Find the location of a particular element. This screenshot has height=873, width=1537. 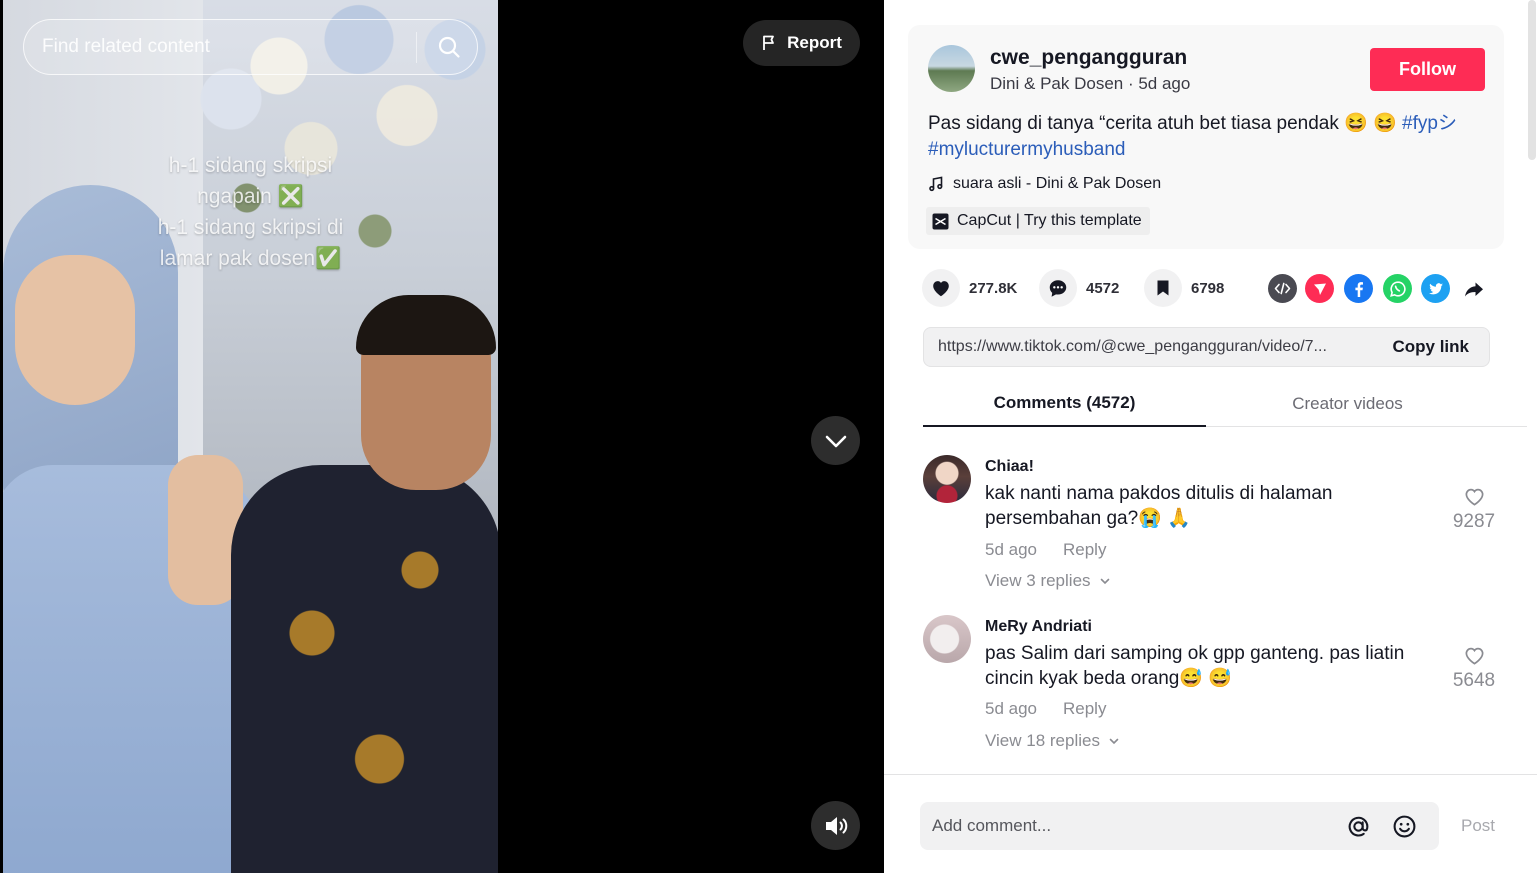

share-arrow-icon is located at coordinates (1473, 289).